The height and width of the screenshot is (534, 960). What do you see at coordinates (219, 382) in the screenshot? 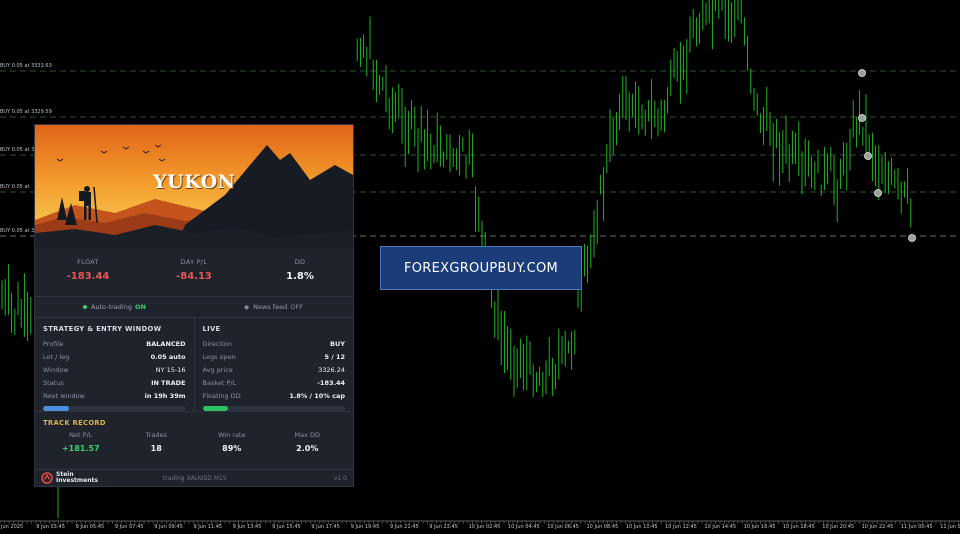
I see `kv-key: Basket P/L` at bounding box center [219, 382].